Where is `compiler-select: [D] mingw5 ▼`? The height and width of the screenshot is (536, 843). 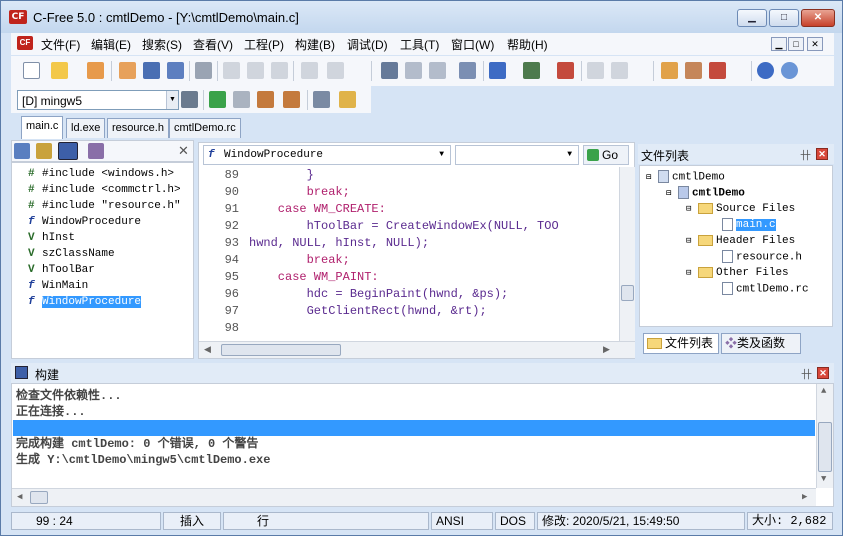 compiler-select: [D] mingw5 ▼ is located at coordinates (98, 100).